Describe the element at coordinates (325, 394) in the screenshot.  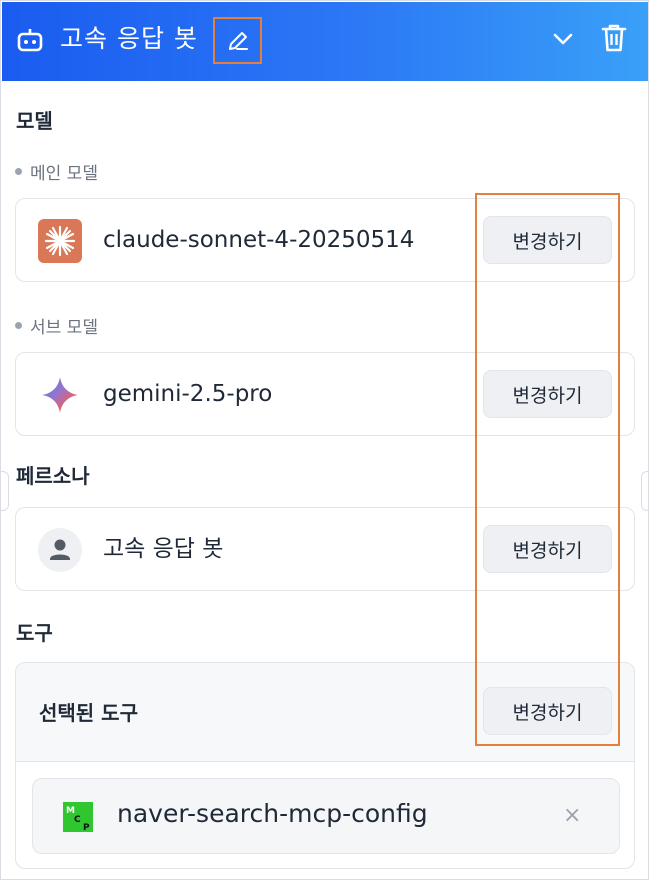
I see `sub-model-card: gemini-2.5-pro 변경하기` at that location.